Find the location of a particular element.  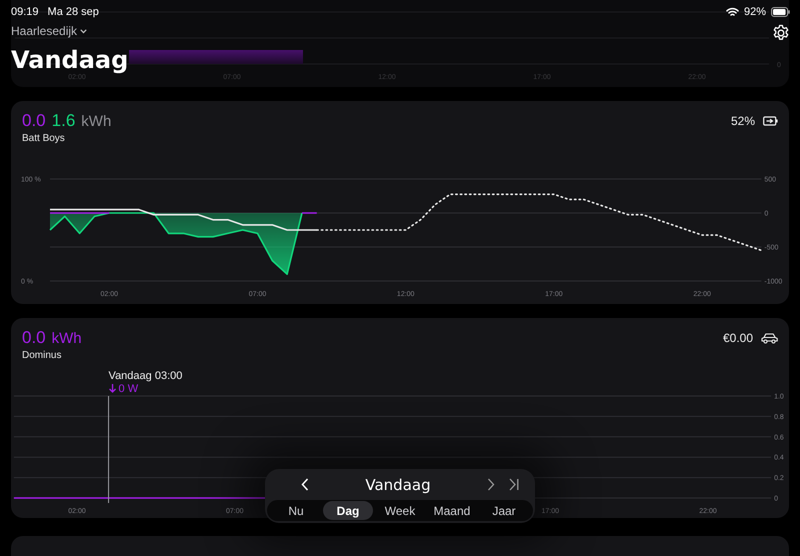

tooltip-time: Vandaag 03:00 is located at coordinates (145, 376).